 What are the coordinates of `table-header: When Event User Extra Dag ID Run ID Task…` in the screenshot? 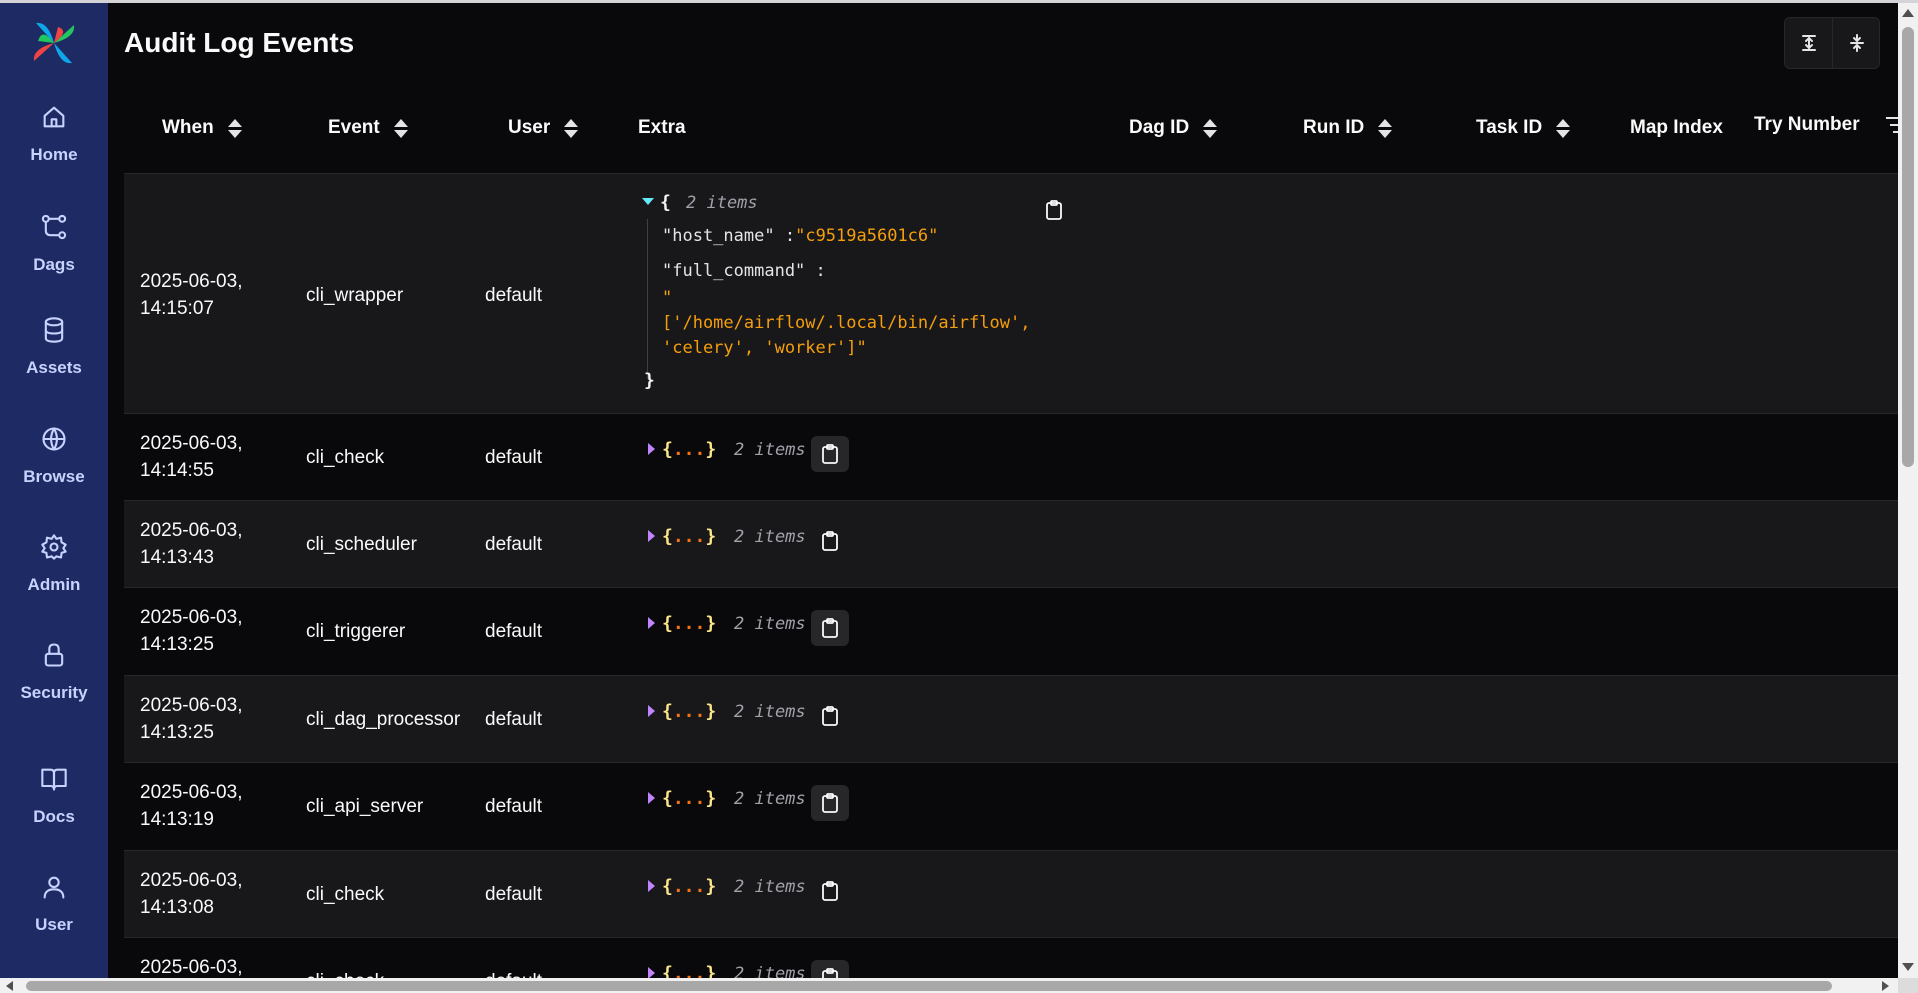 It's located at (1011, 128).